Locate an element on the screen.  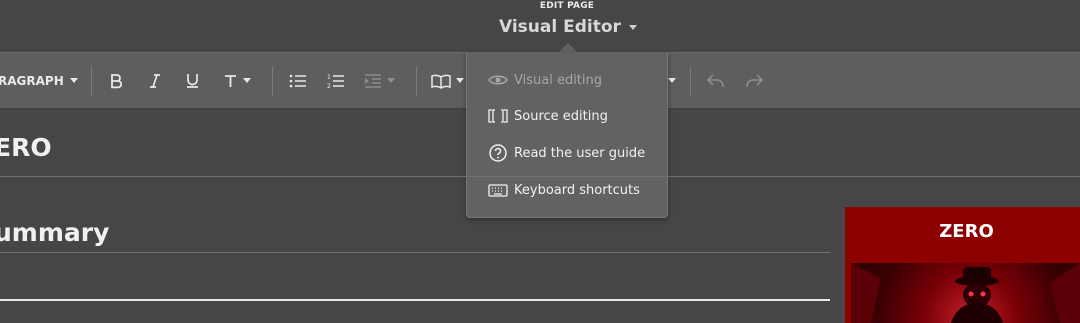
infobox: ZERO is located at coordinates (962, 265).